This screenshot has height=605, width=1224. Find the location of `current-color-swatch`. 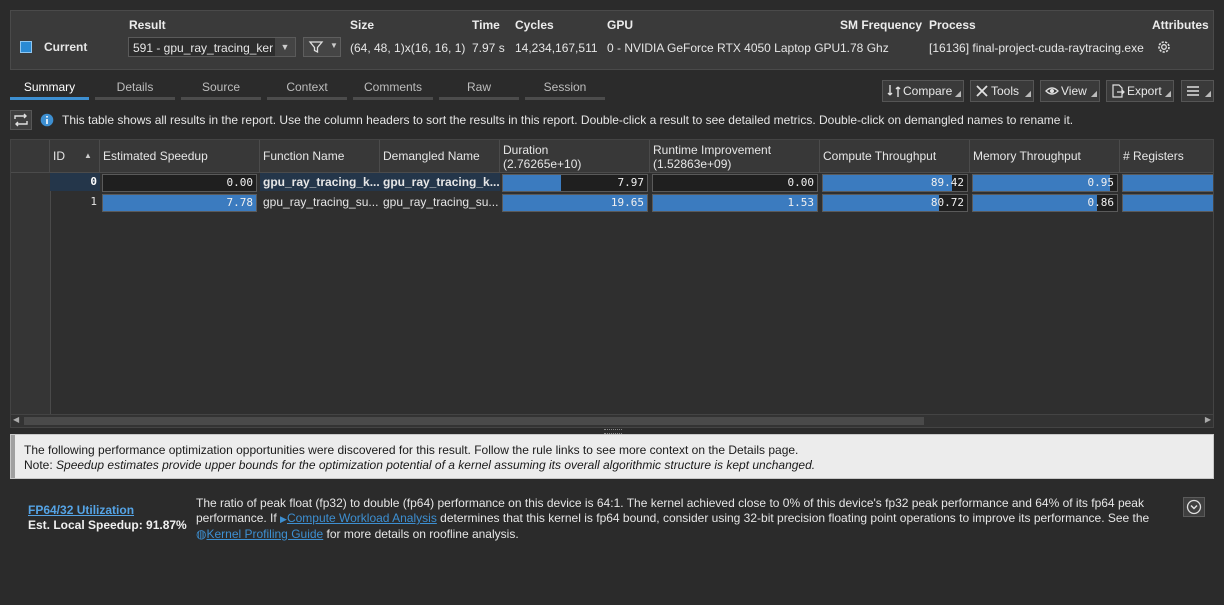

current-color-swatch is located at coordinates (26, 47).